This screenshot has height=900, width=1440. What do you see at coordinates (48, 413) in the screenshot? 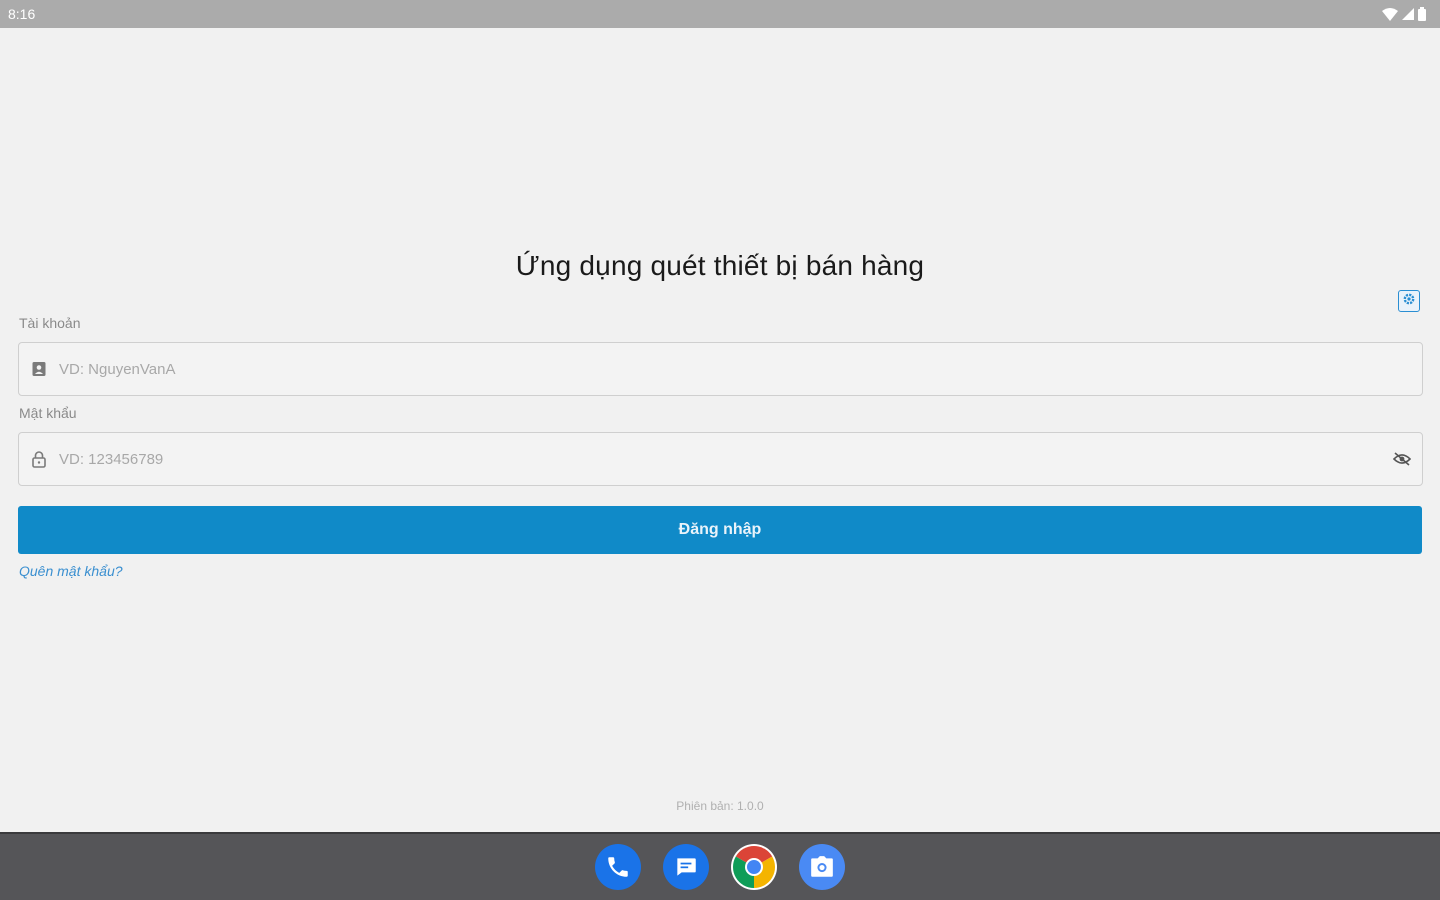
I see `password-label: Mật khẩu` at bounding box center [48, 413].